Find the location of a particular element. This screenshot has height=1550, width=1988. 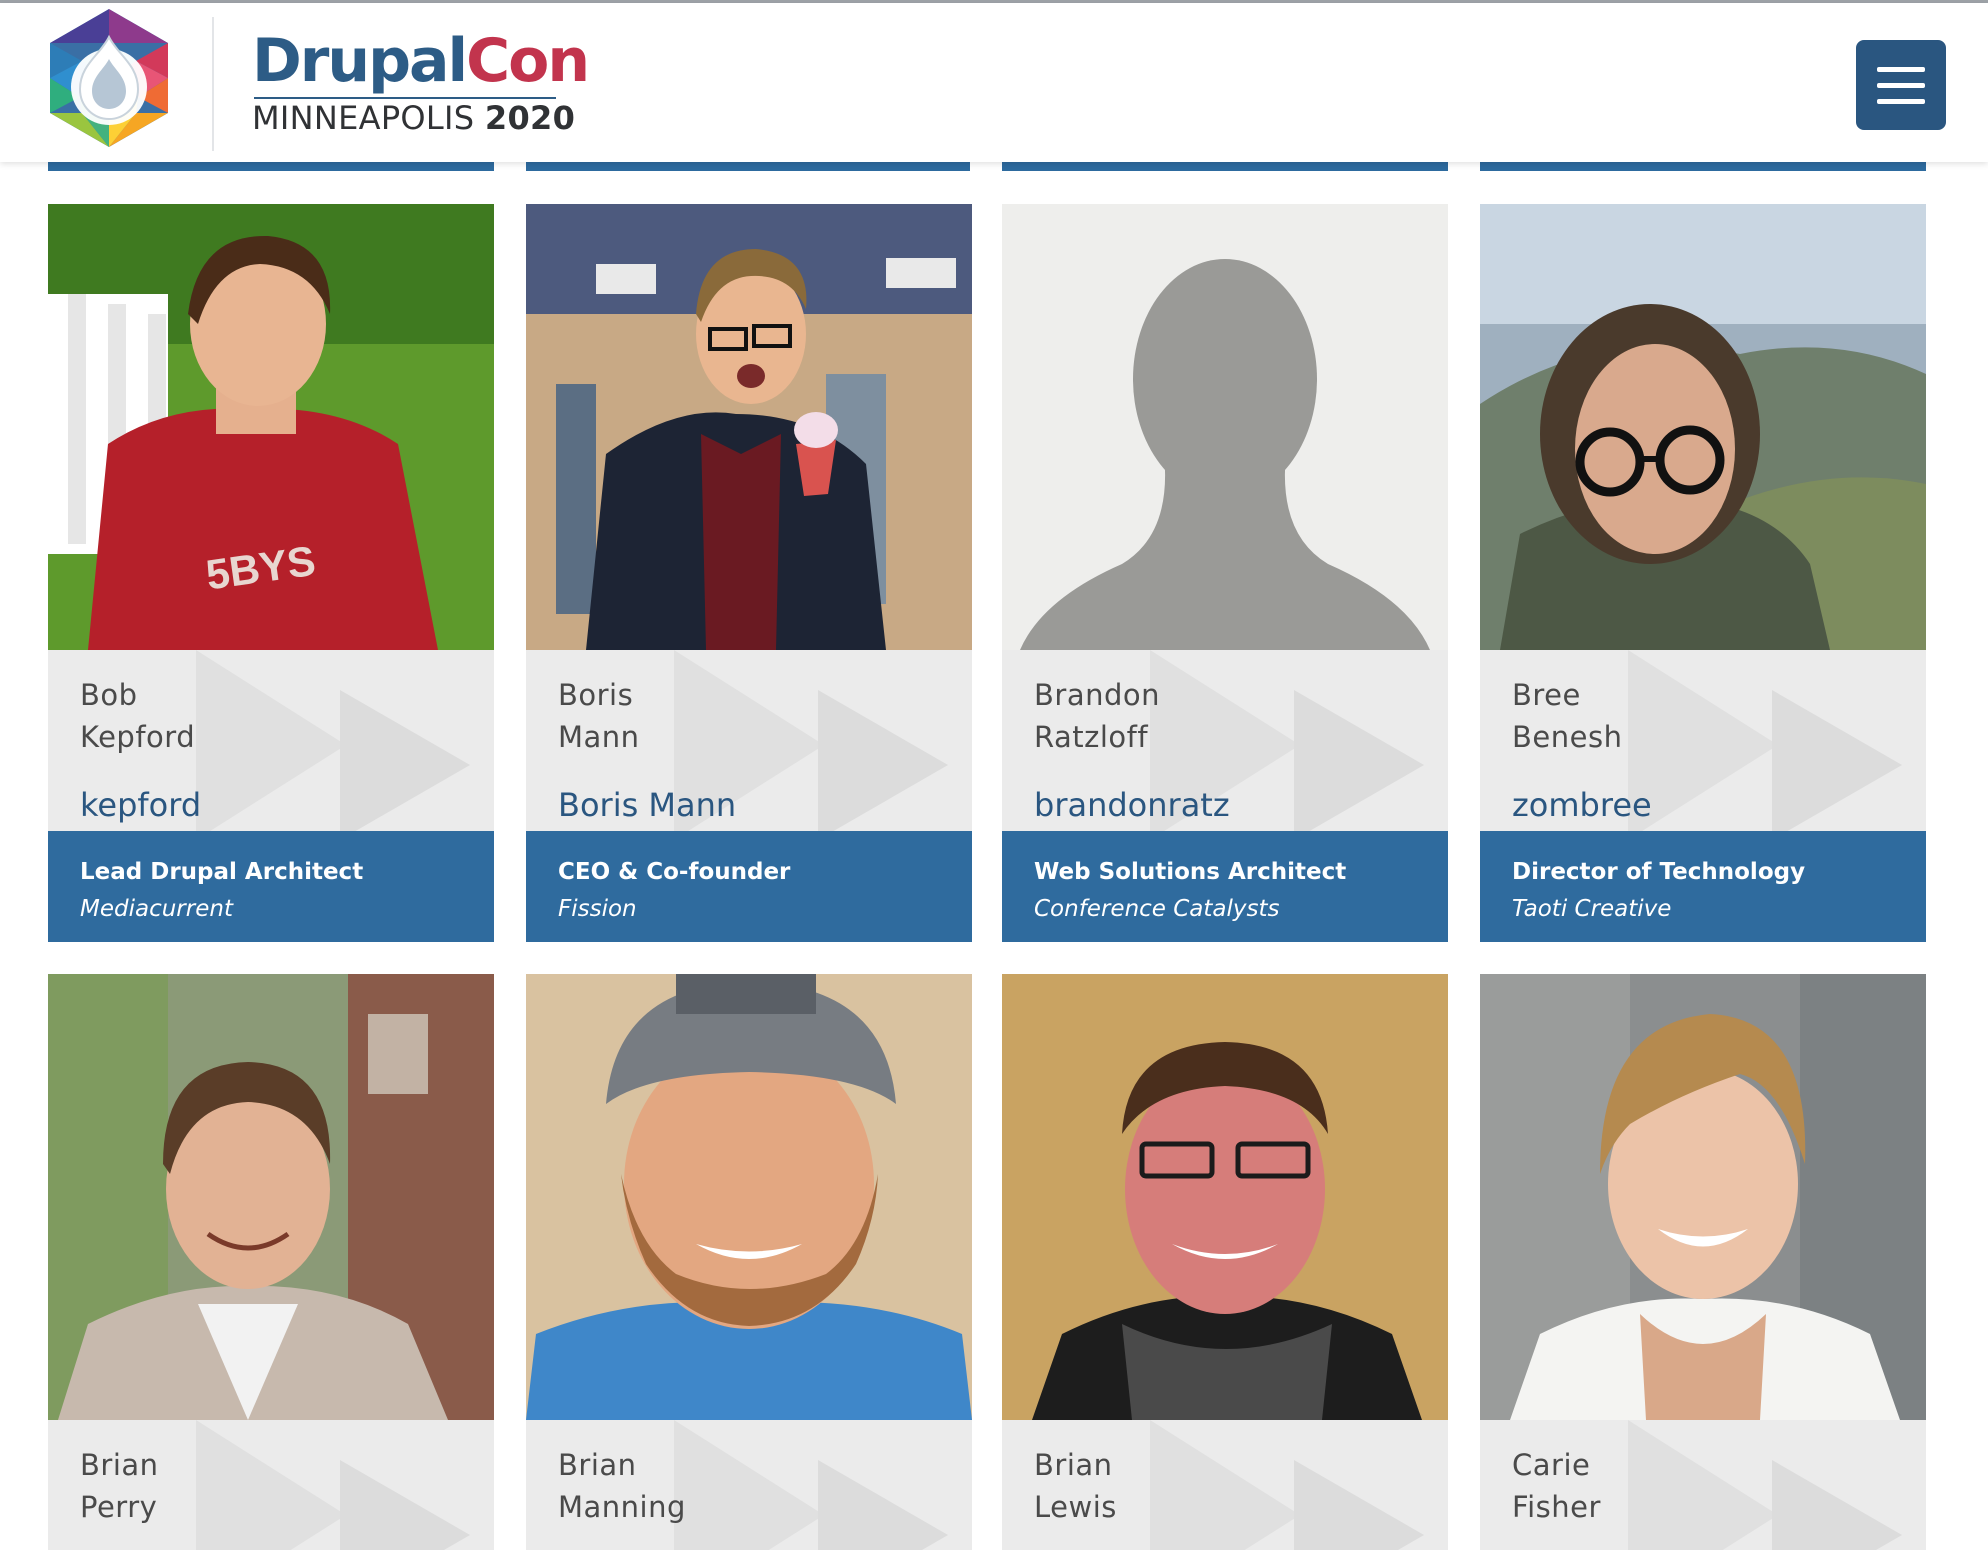

speaker-organization: Fission is located at coordinates (597, 909).